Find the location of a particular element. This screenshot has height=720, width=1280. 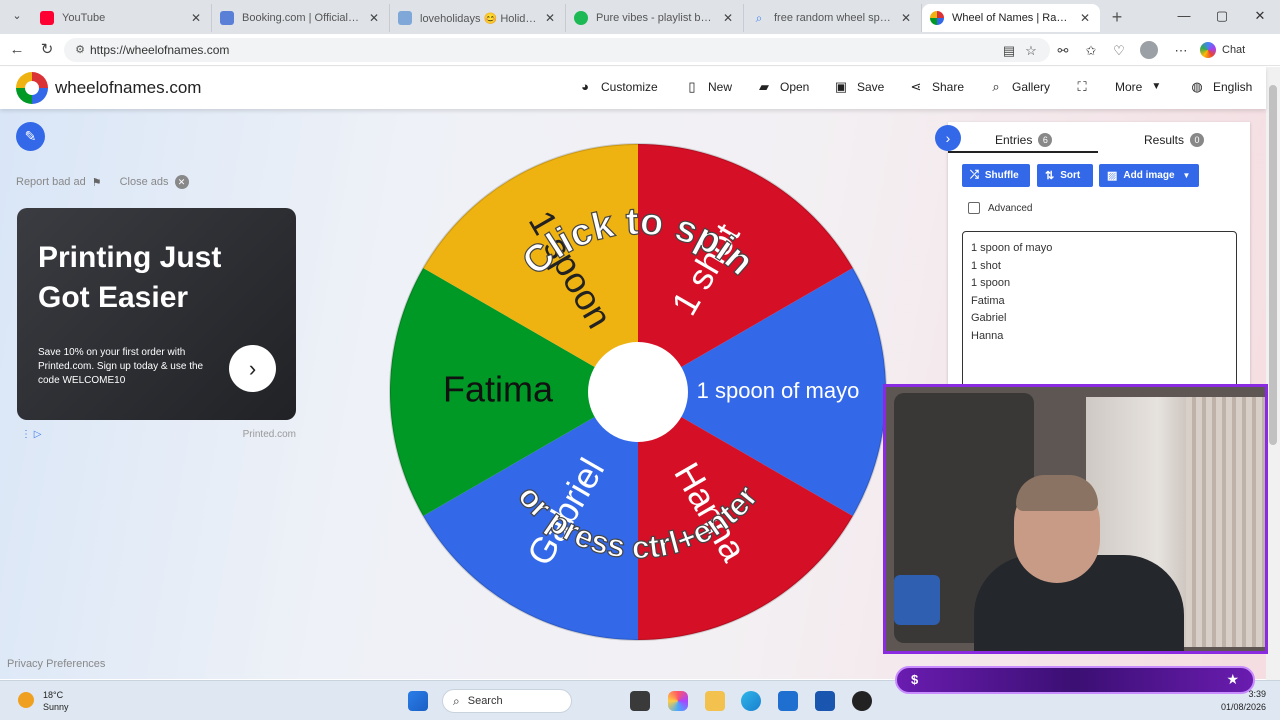

flag-icon: ⚑ is located at coordinates (97, 182).